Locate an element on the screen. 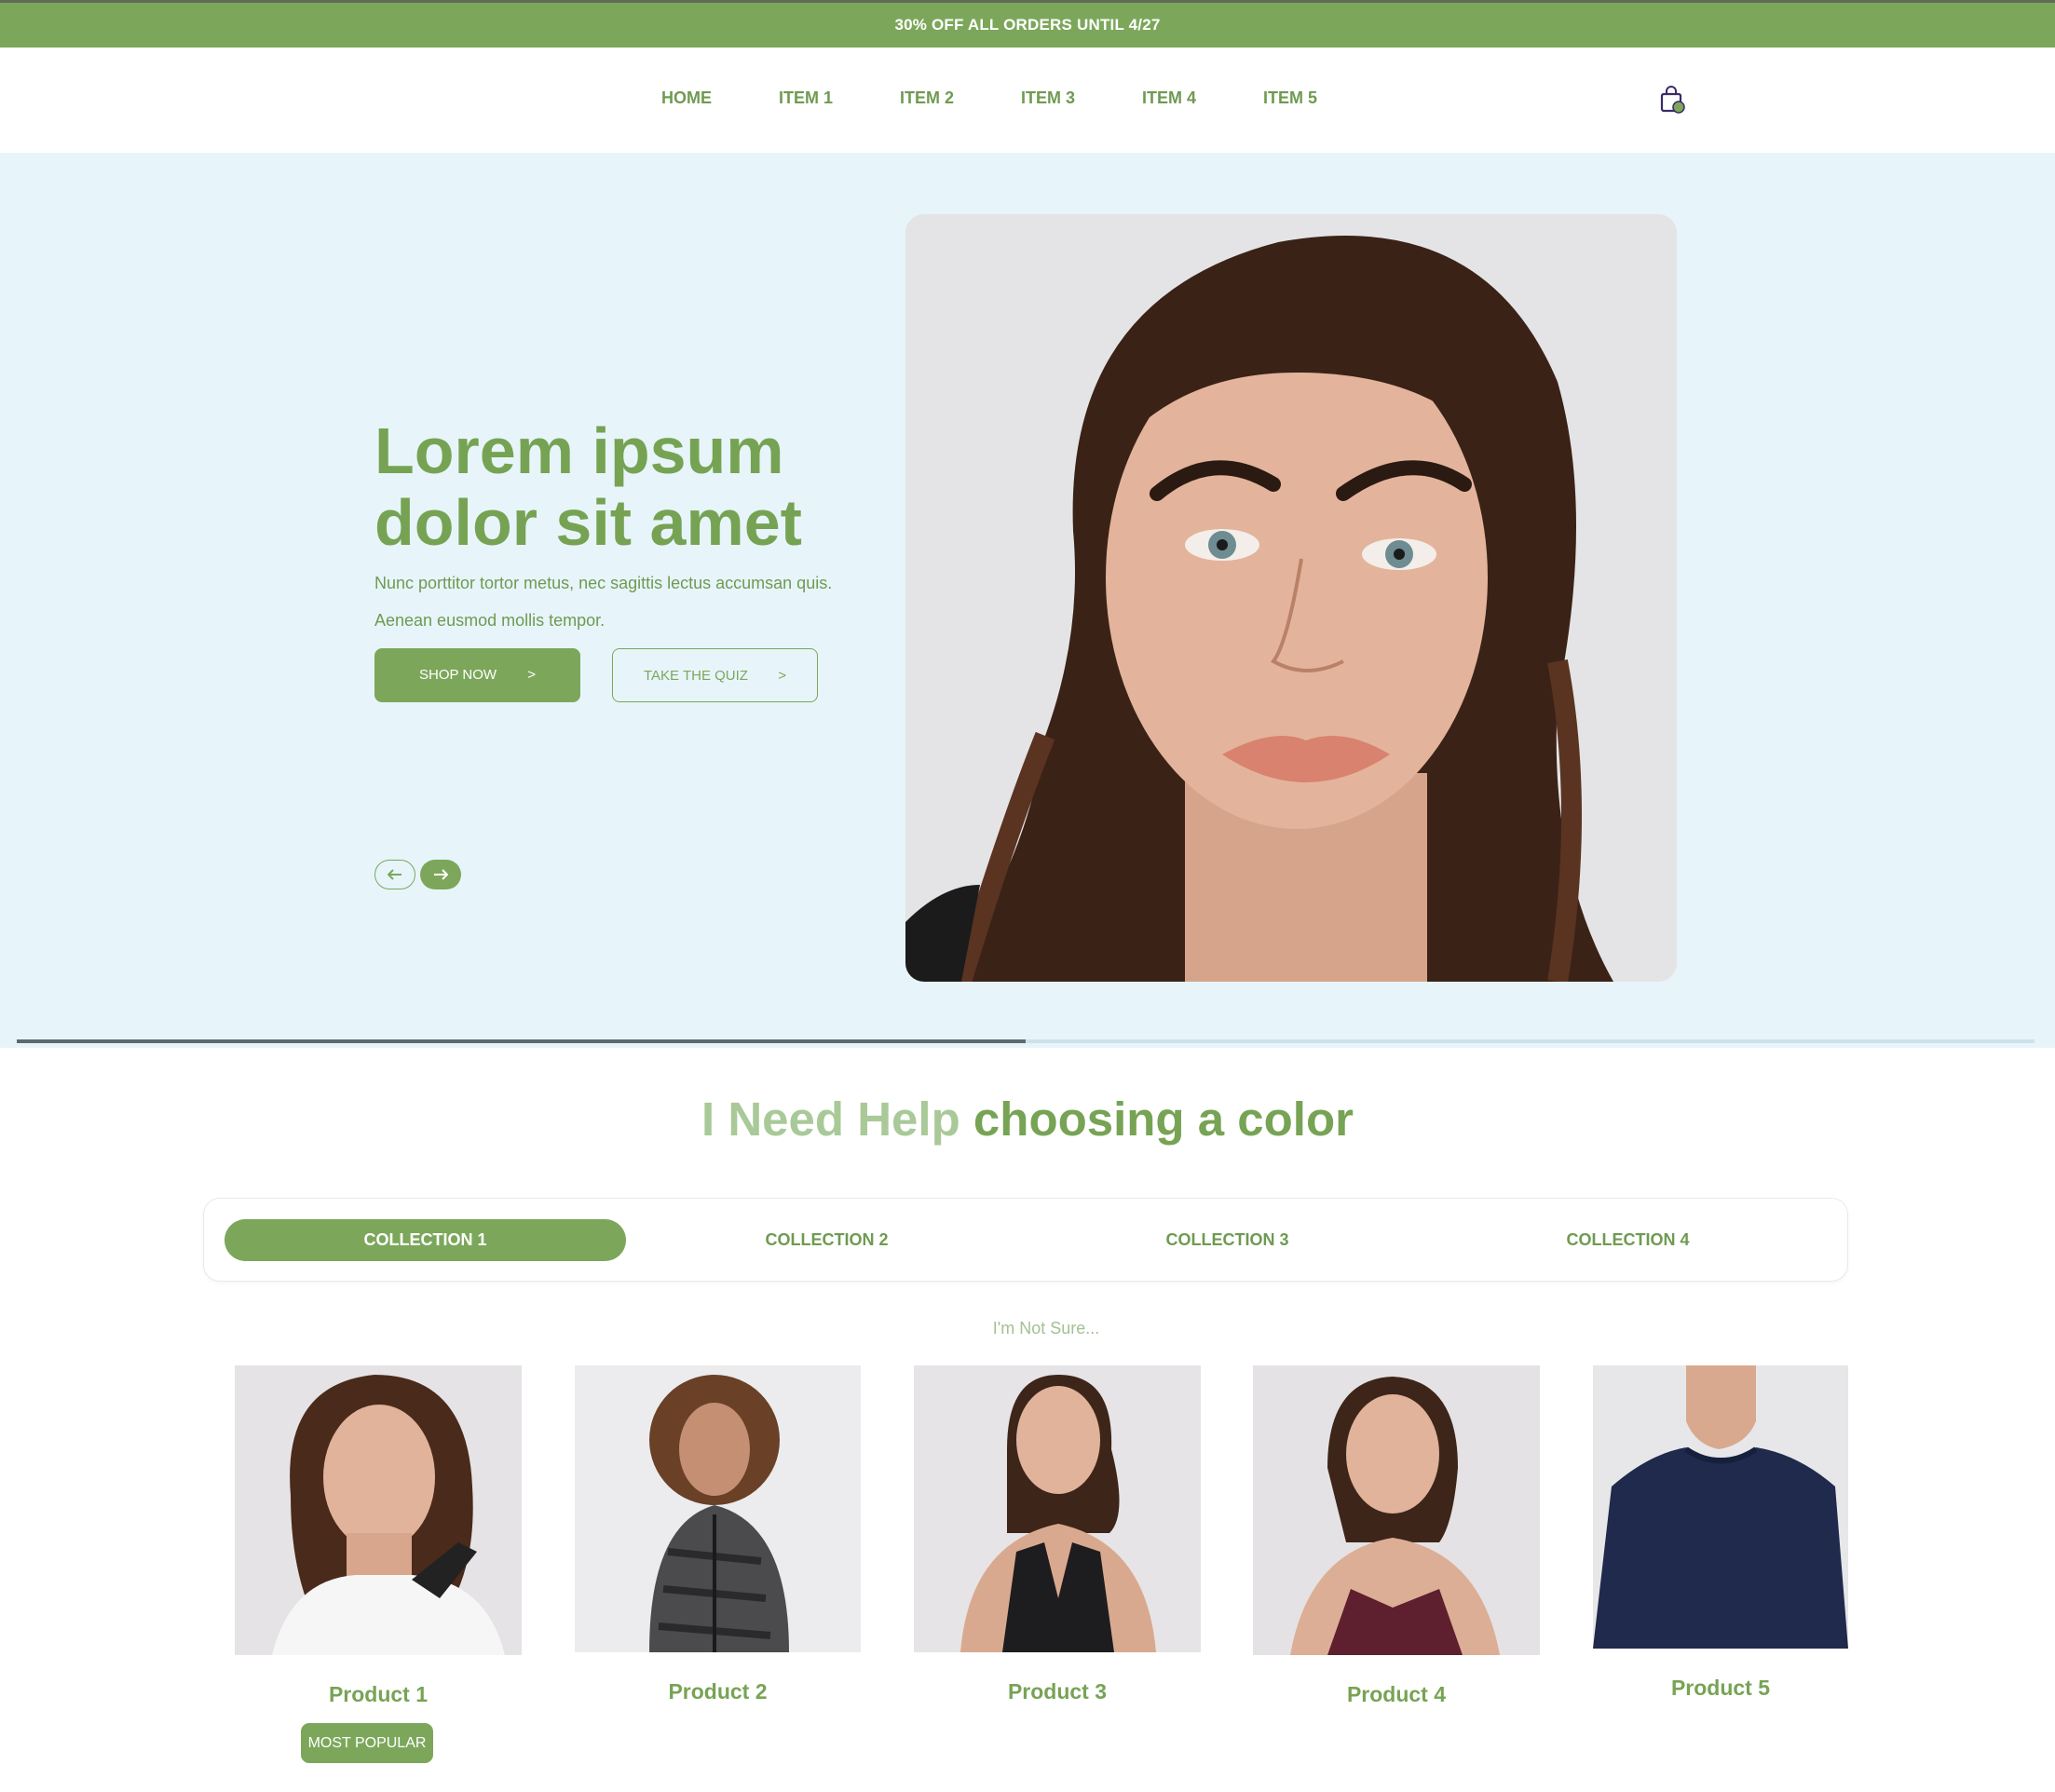  help-section-title: I Need Help choosing a color is located at coordinates (1027, 1119).